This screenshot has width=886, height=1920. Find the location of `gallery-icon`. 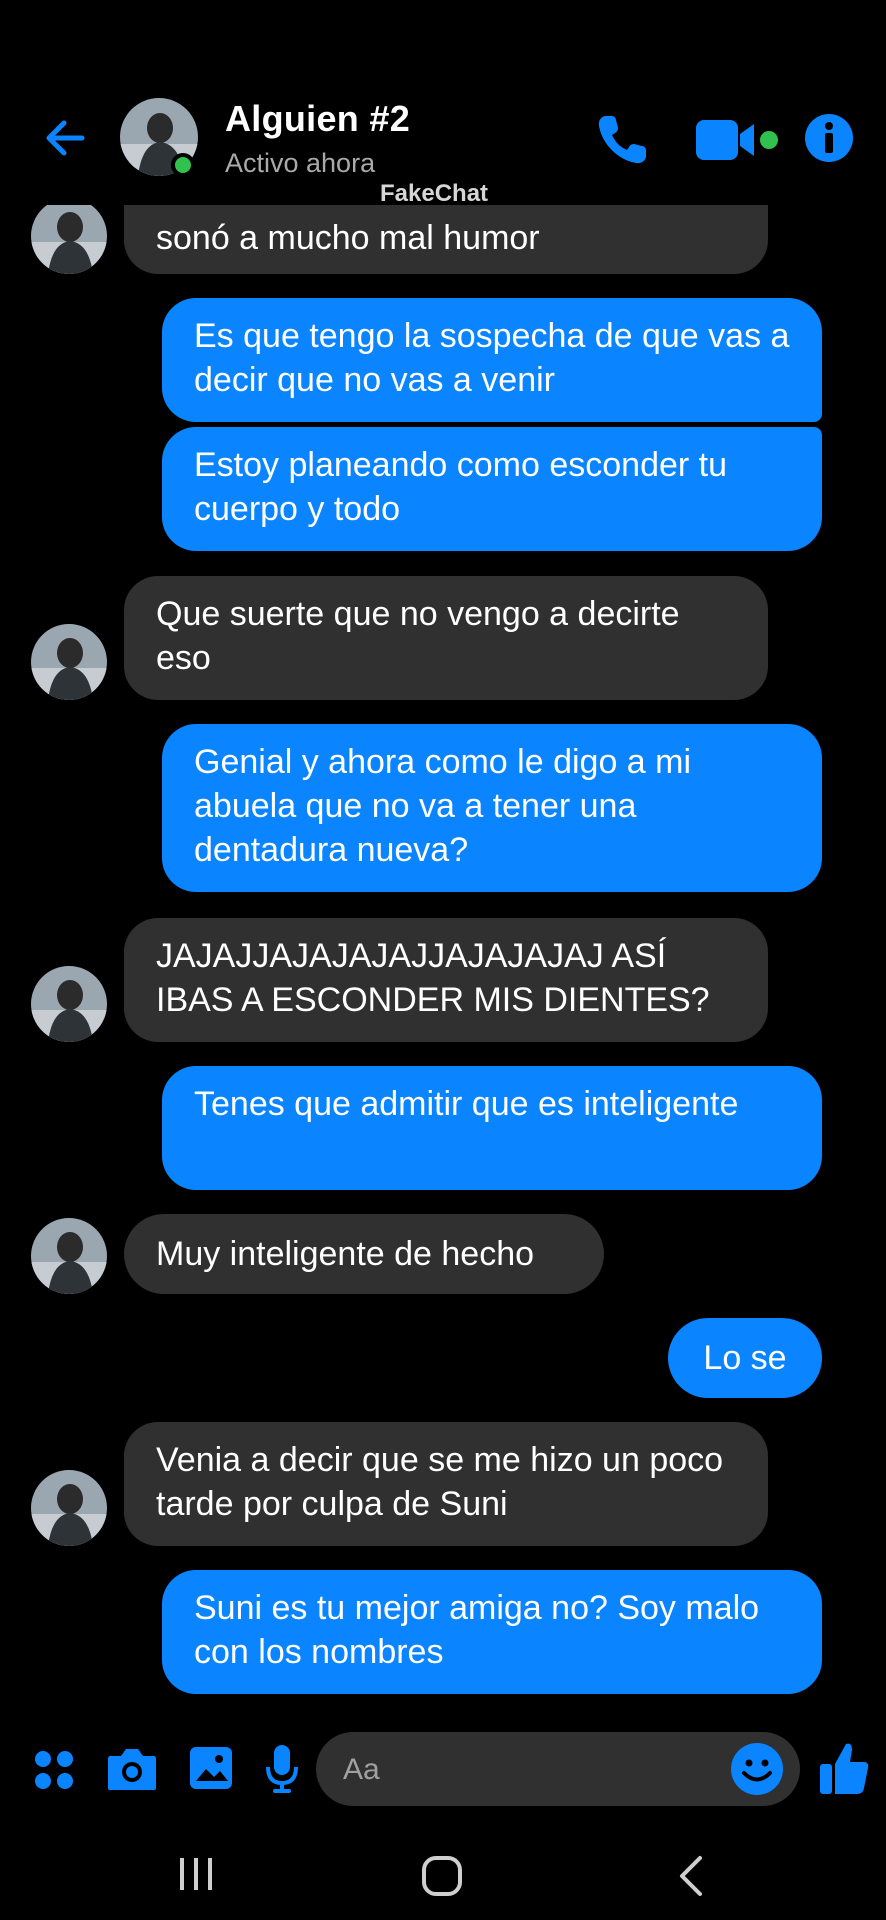

gallery-icon is located at coordinates (211, 1768).